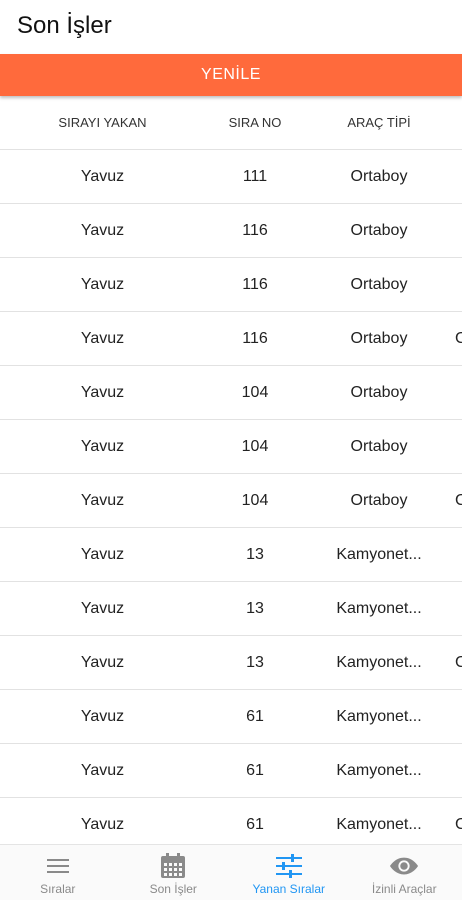 The height and width of the screenshot is (900, 462). Describe the element at coordinates (404, 866) in the screenshot. I see `eye-icon` at that location.